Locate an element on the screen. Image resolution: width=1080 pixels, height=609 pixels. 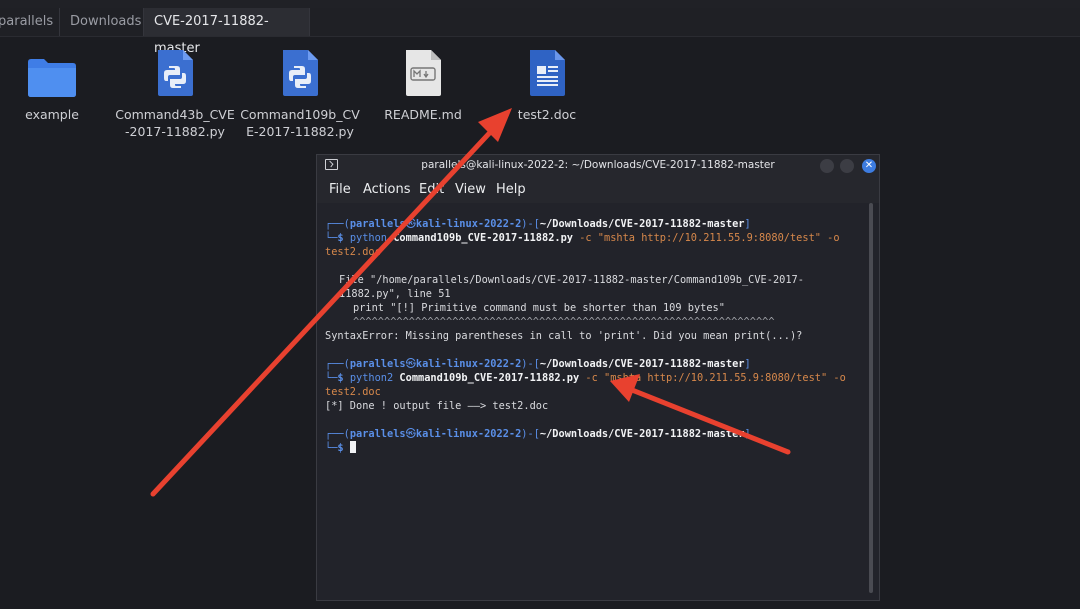
minimize-button is located at coordinates (827, 166).